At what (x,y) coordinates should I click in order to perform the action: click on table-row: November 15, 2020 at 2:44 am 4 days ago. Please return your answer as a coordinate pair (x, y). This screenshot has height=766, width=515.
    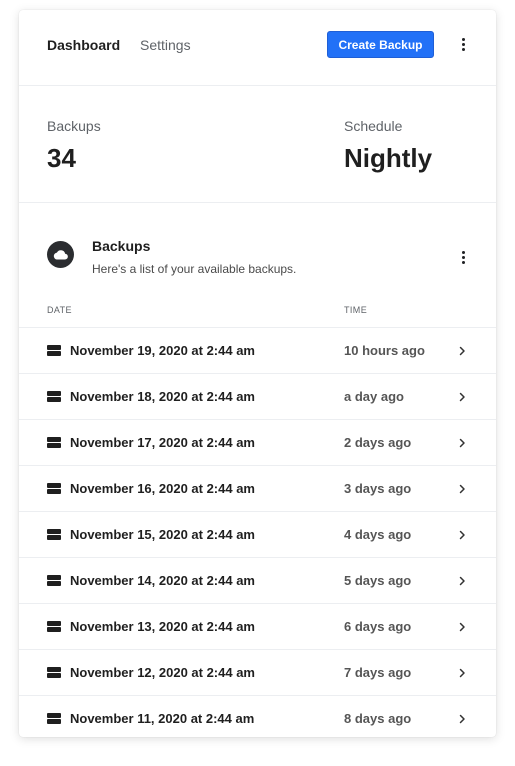
    Looking at the image, I should click on (257, 535).